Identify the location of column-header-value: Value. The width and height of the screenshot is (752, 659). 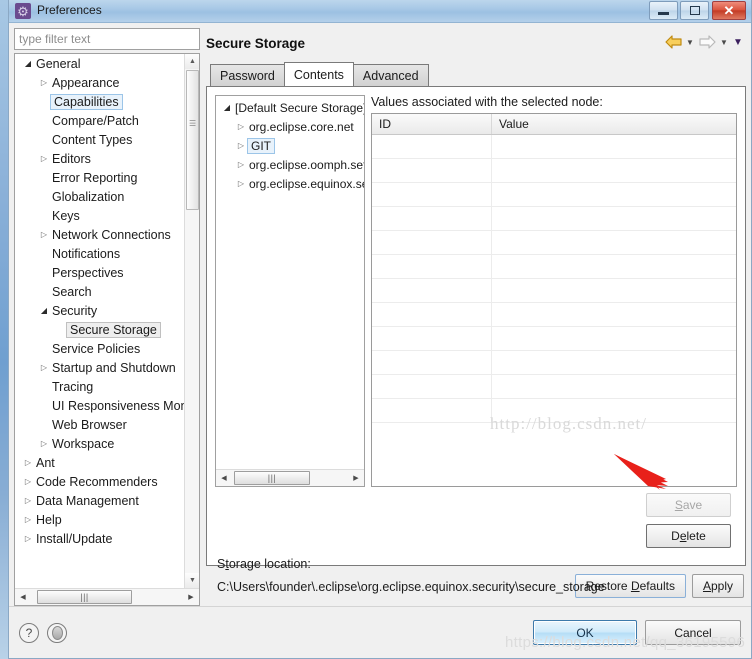
(614, 124).